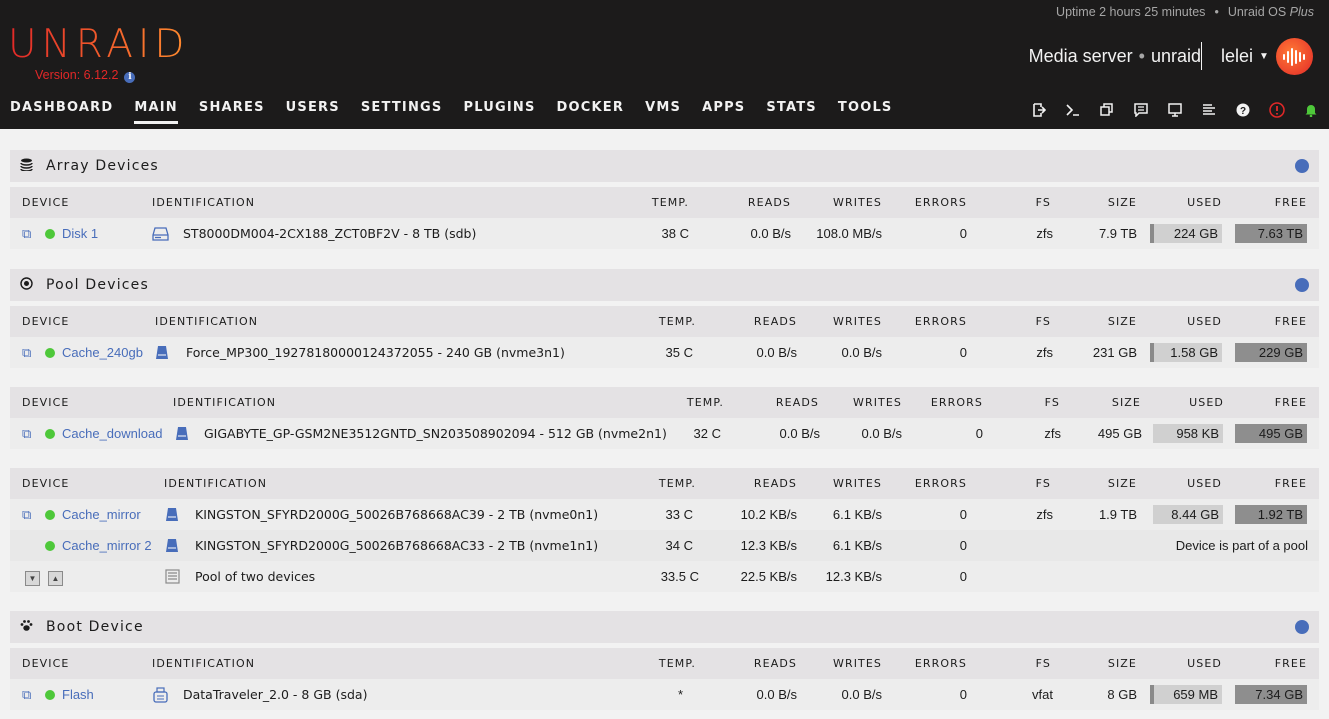 The image size is (1329, 719). I want to click on col-reads: READS, so click(775, 321).